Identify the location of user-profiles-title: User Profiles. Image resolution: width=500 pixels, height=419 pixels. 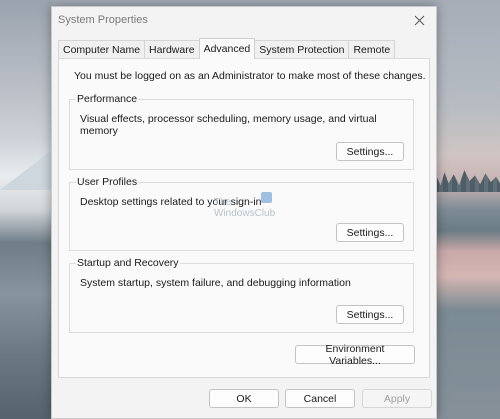
(107, 182).